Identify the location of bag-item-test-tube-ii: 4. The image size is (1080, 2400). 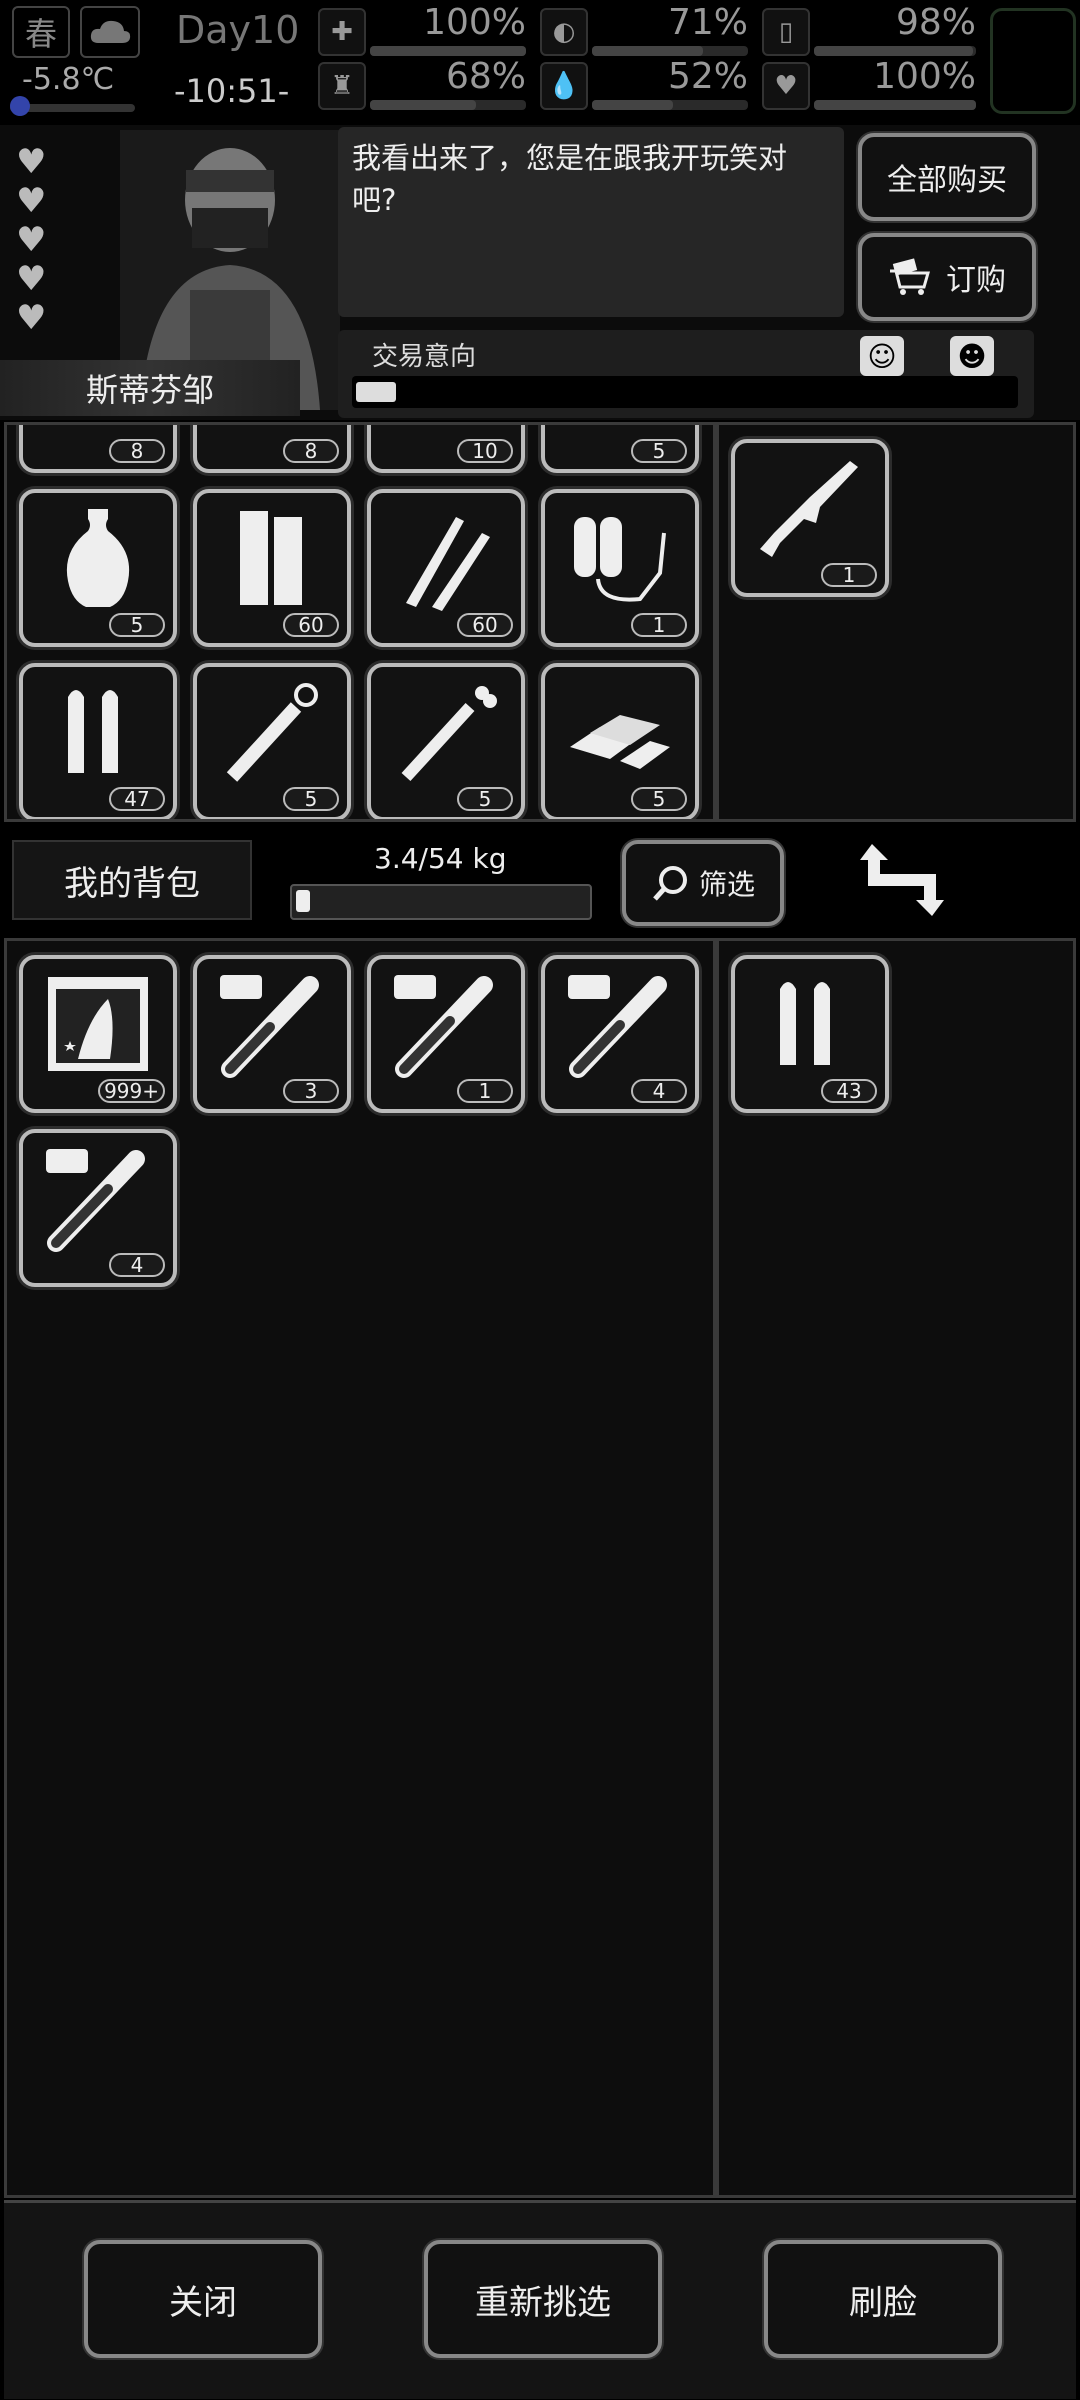
(620, 1034).